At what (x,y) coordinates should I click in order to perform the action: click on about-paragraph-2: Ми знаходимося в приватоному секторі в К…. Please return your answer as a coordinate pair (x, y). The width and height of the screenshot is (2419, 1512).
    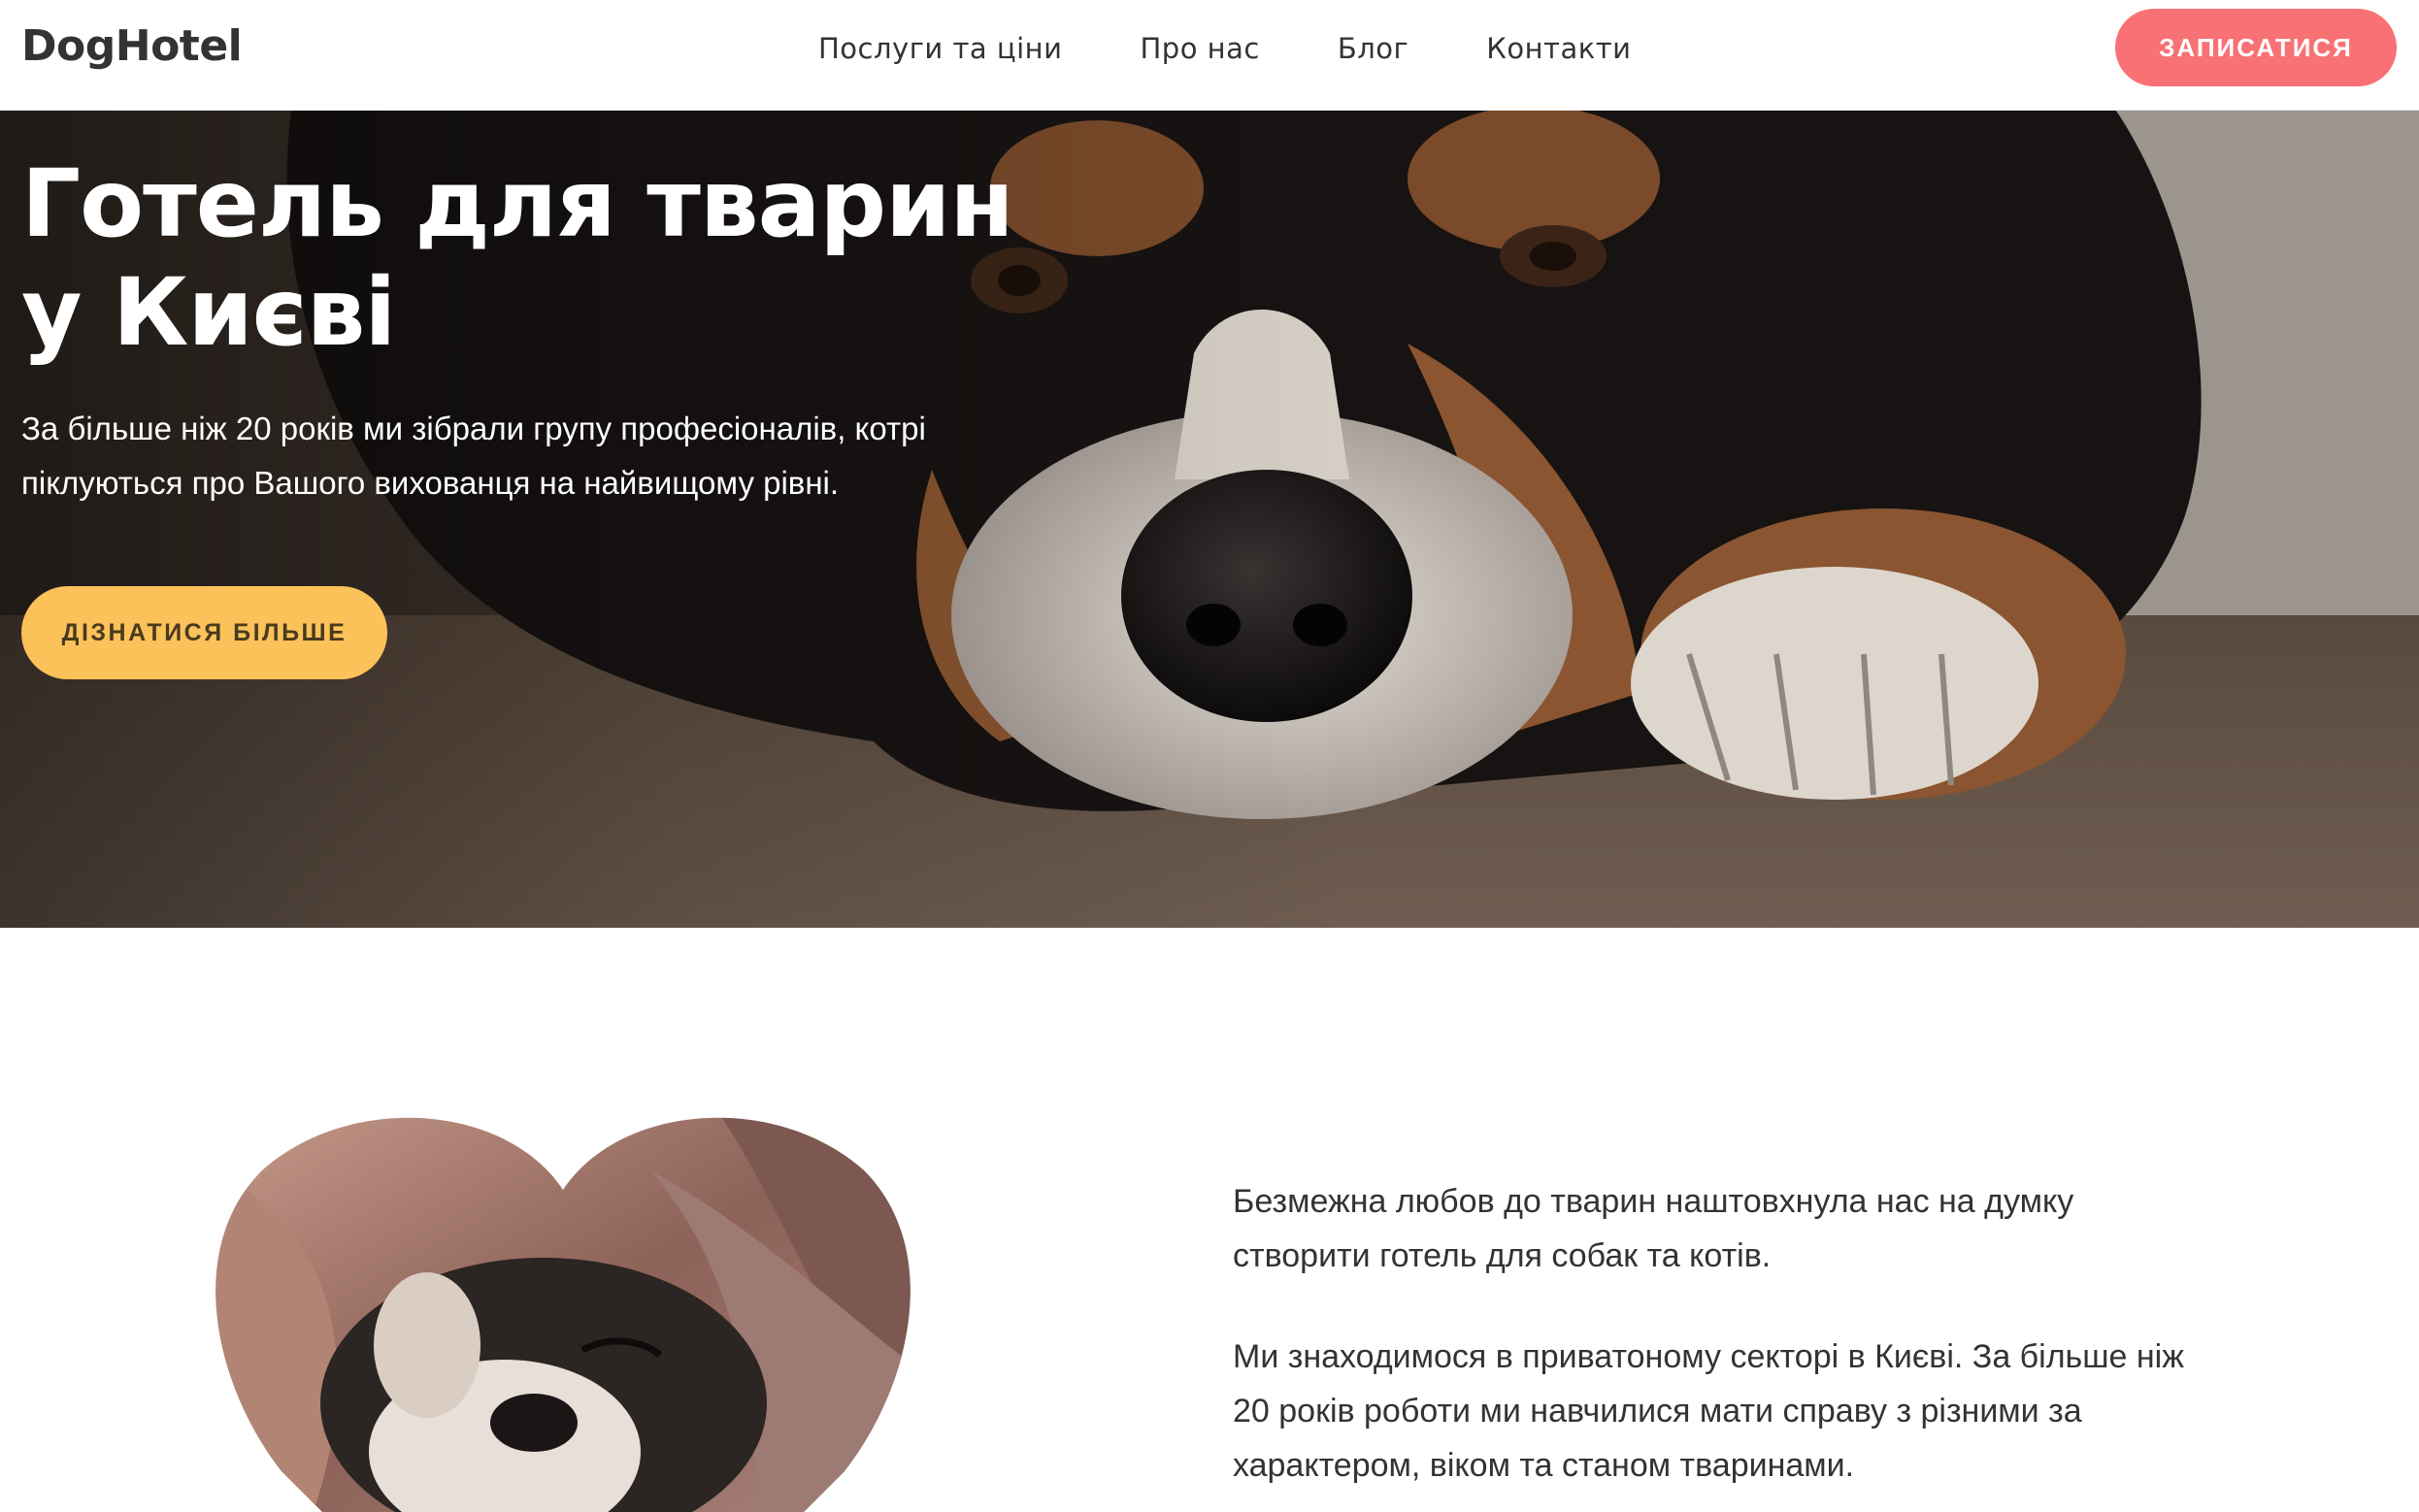
    Looking at the image, I should click on (1708, 1411).